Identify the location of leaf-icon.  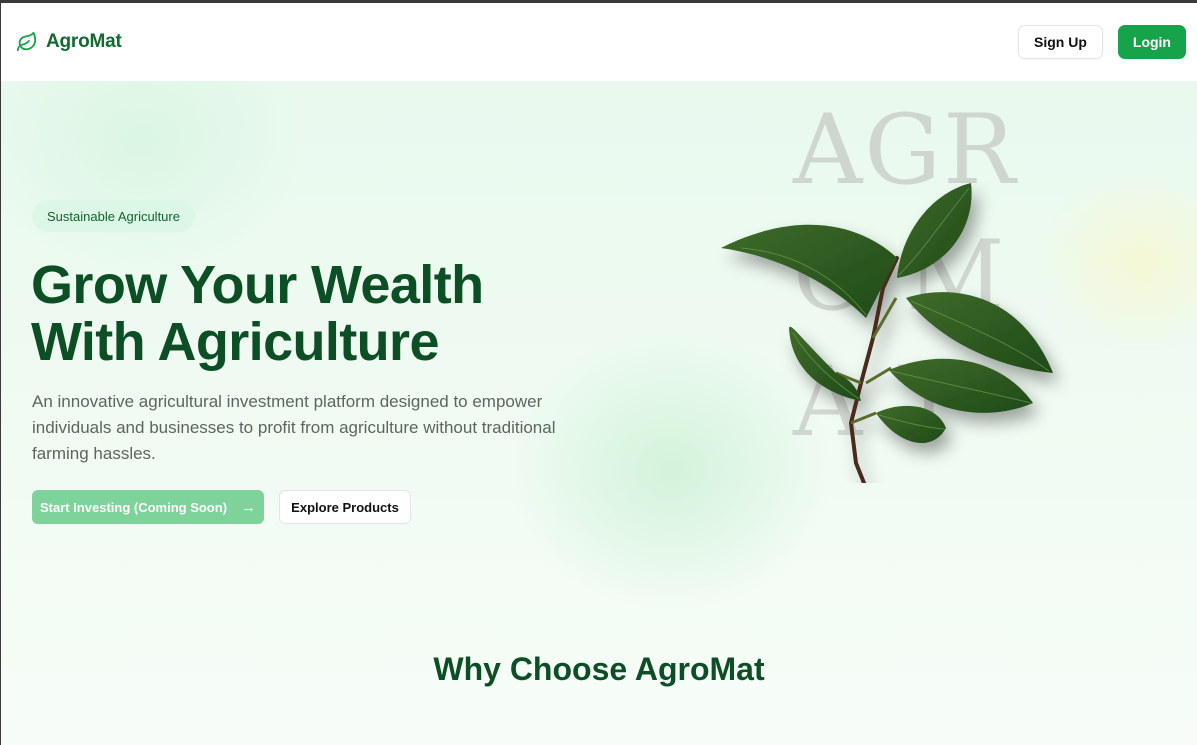
(27, 42).